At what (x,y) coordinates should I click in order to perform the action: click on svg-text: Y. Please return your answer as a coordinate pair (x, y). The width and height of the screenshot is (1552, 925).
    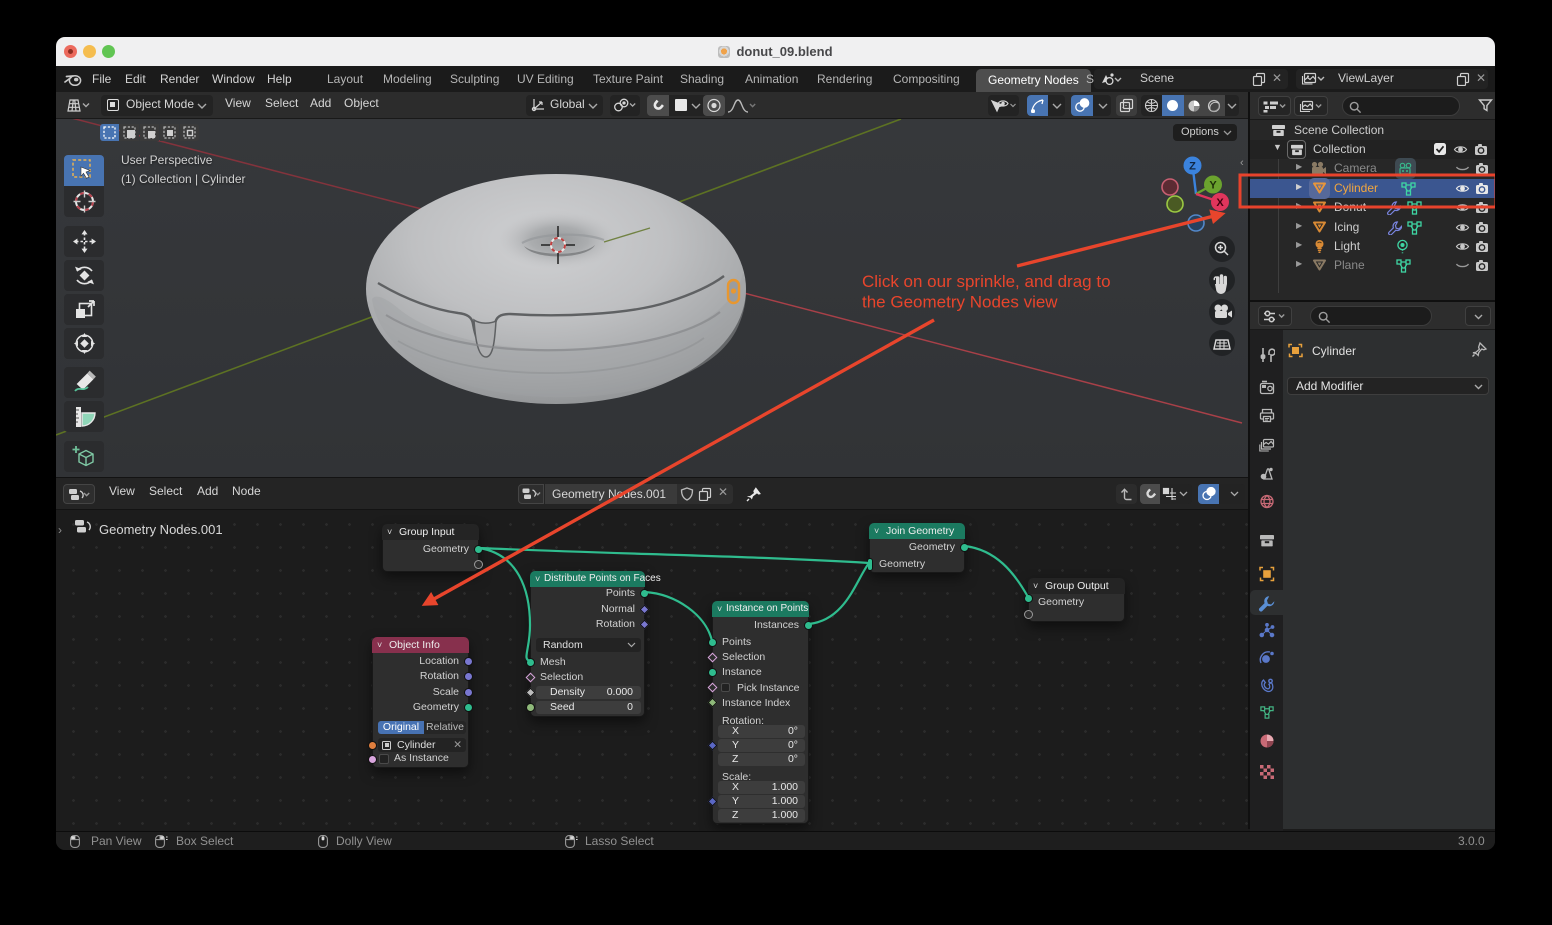
    Looking at the image, I should click on (1213, 186).